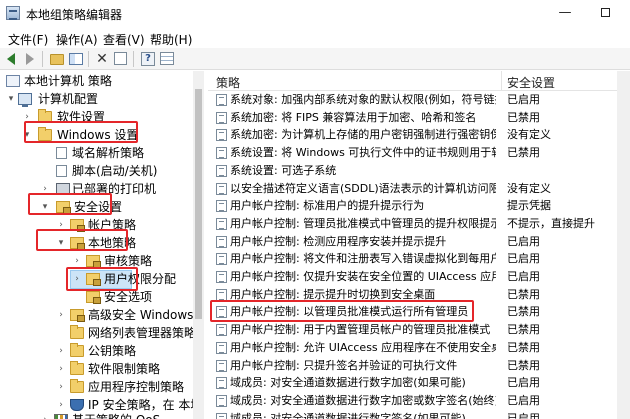  I want to click on policy-icon, so click(13, 81).